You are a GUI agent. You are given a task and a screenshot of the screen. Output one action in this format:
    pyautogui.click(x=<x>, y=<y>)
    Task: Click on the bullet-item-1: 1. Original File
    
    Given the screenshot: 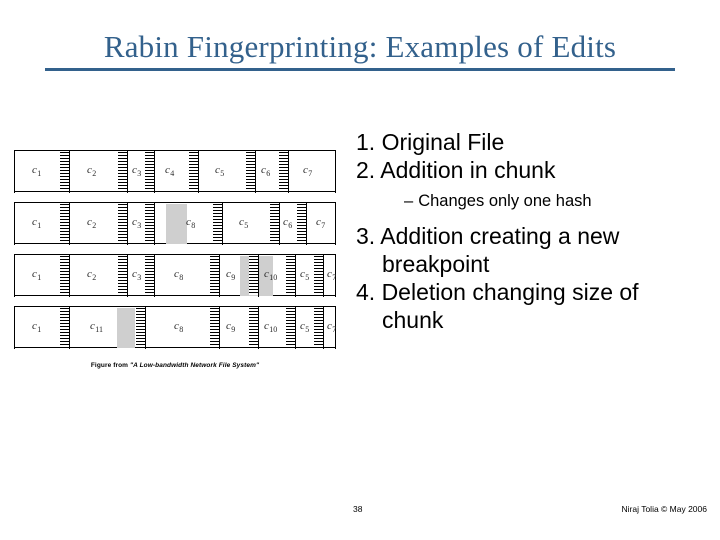 What is the action you would take?
    pyautogui.click(x=430, y=142)
    